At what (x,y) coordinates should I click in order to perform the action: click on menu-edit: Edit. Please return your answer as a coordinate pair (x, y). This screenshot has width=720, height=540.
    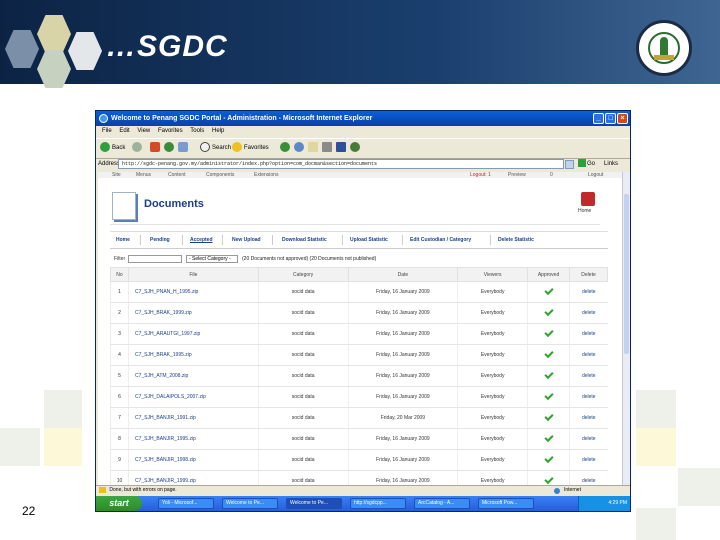
    Looking at the image, I should click on (124, 131).